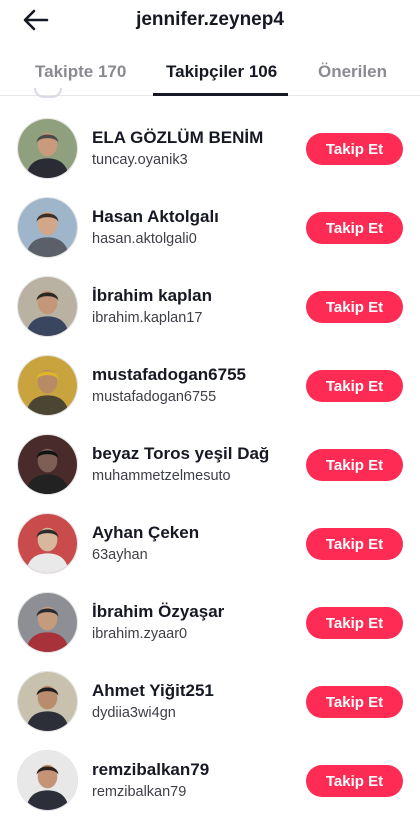  What do you see at coordinates (139, 792) in the screenshot?
I see `user-handle: remzibalkan79` at bounding box center [139, 792].